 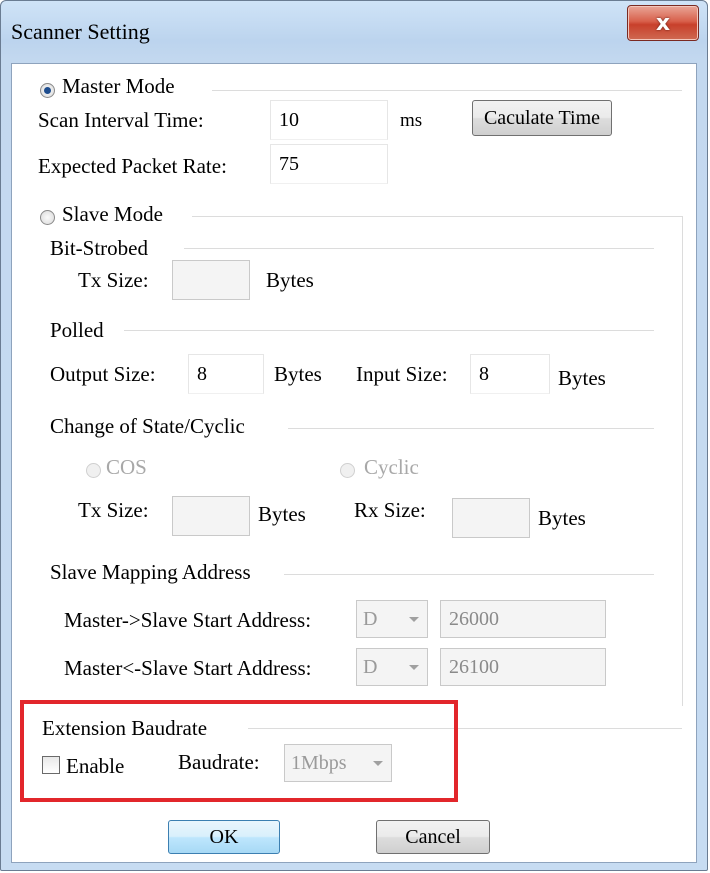 I want to click on slave-group-border, so click(x=682, y=461).